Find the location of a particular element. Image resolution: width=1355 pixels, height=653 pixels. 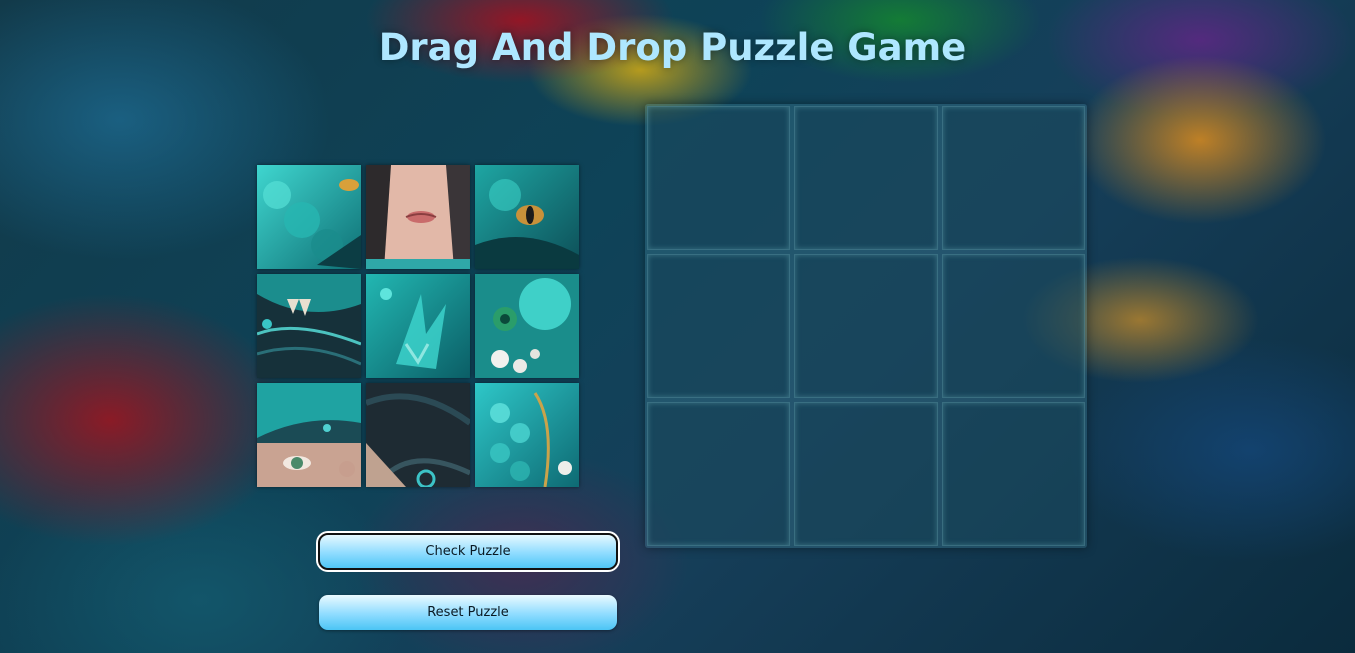

girl-eye-icon is located at coordinates (309, 435).